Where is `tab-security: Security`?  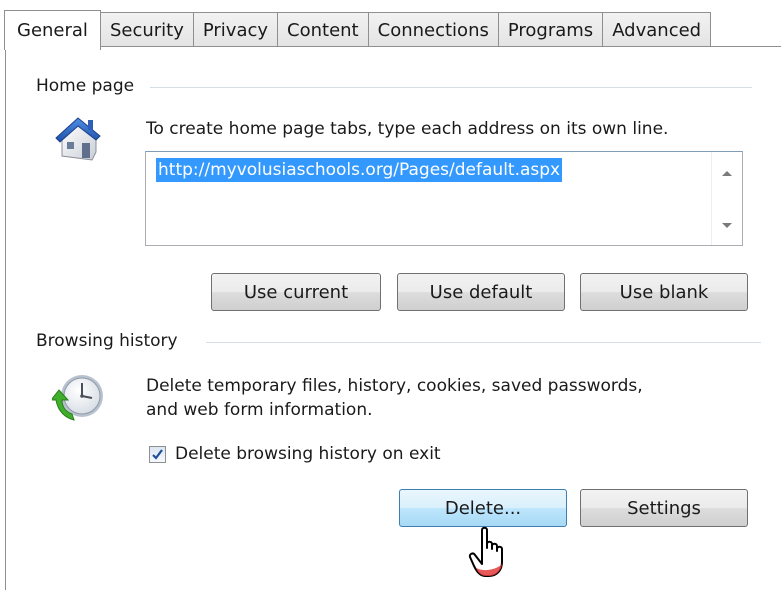
tab-security: Security is located at coordinates (146, 30).